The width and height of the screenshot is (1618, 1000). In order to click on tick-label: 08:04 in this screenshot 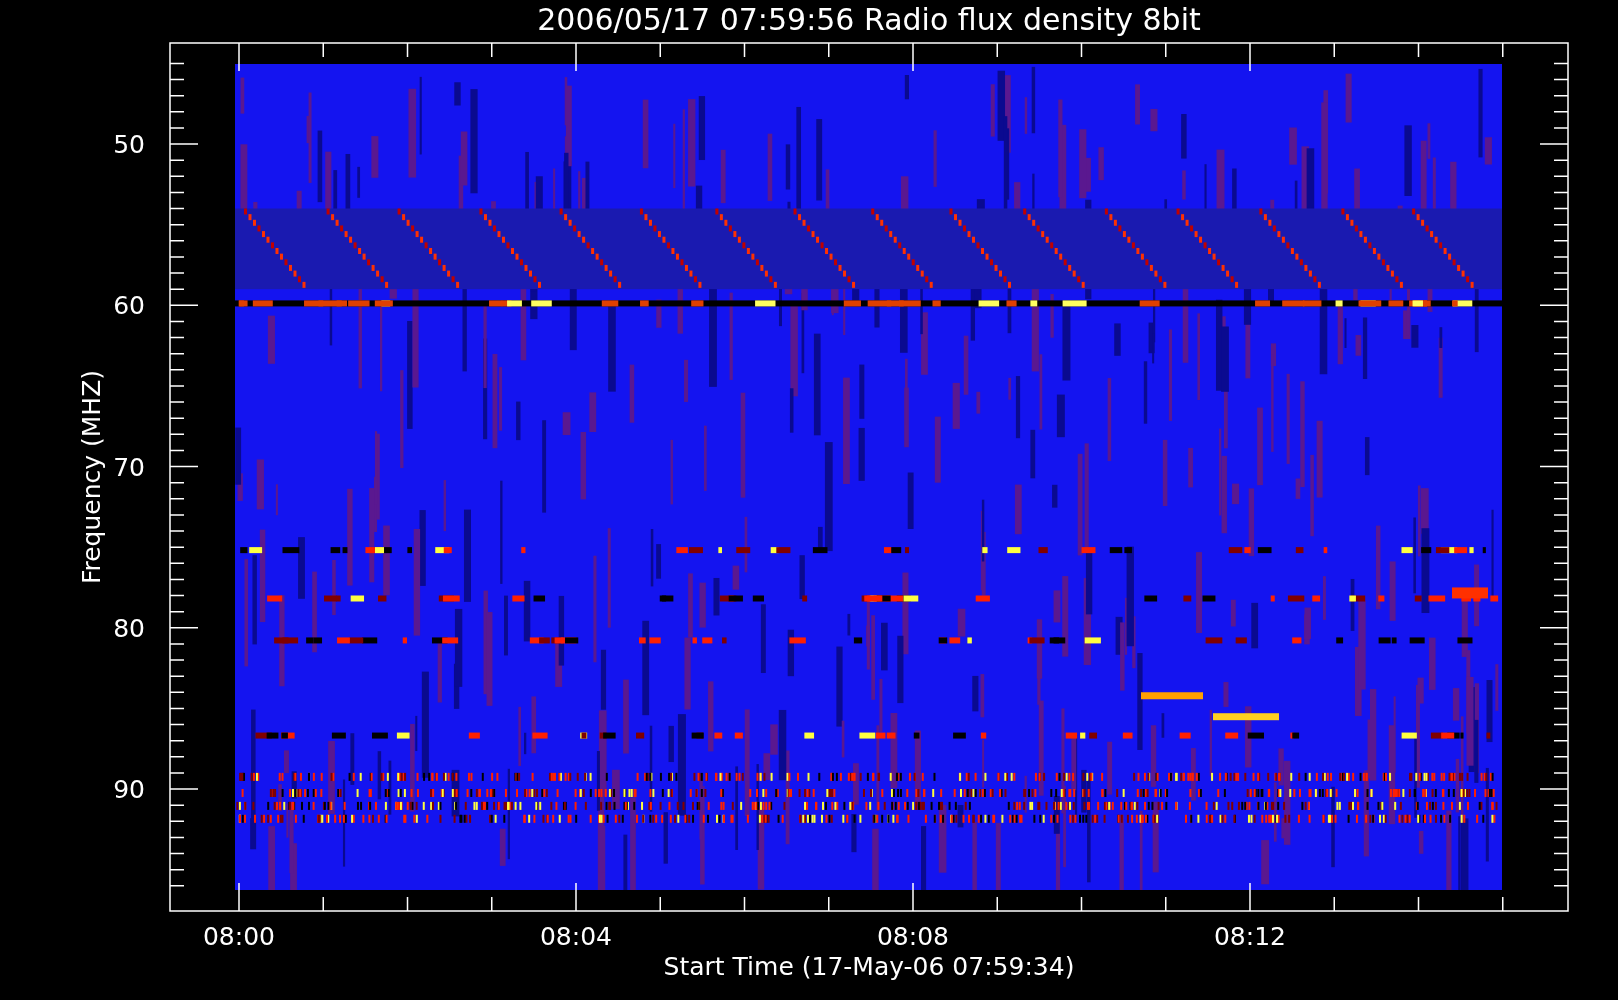, I will do `click(576, 936)`.